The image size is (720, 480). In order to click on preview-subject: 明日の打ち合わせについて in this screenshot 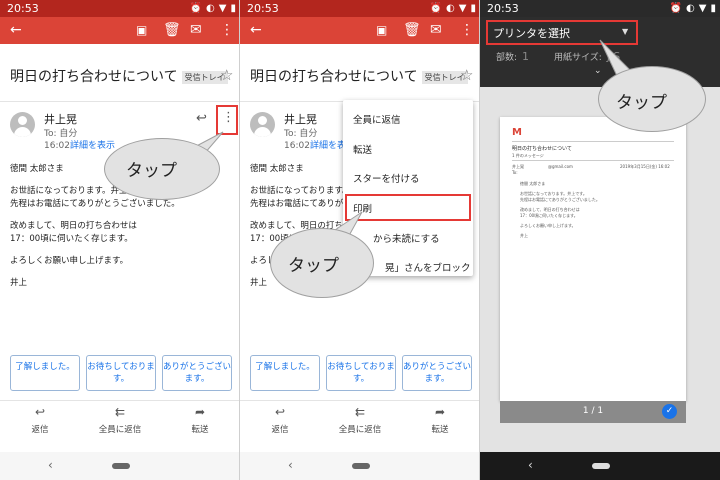, I will do `click(542, 149)`.